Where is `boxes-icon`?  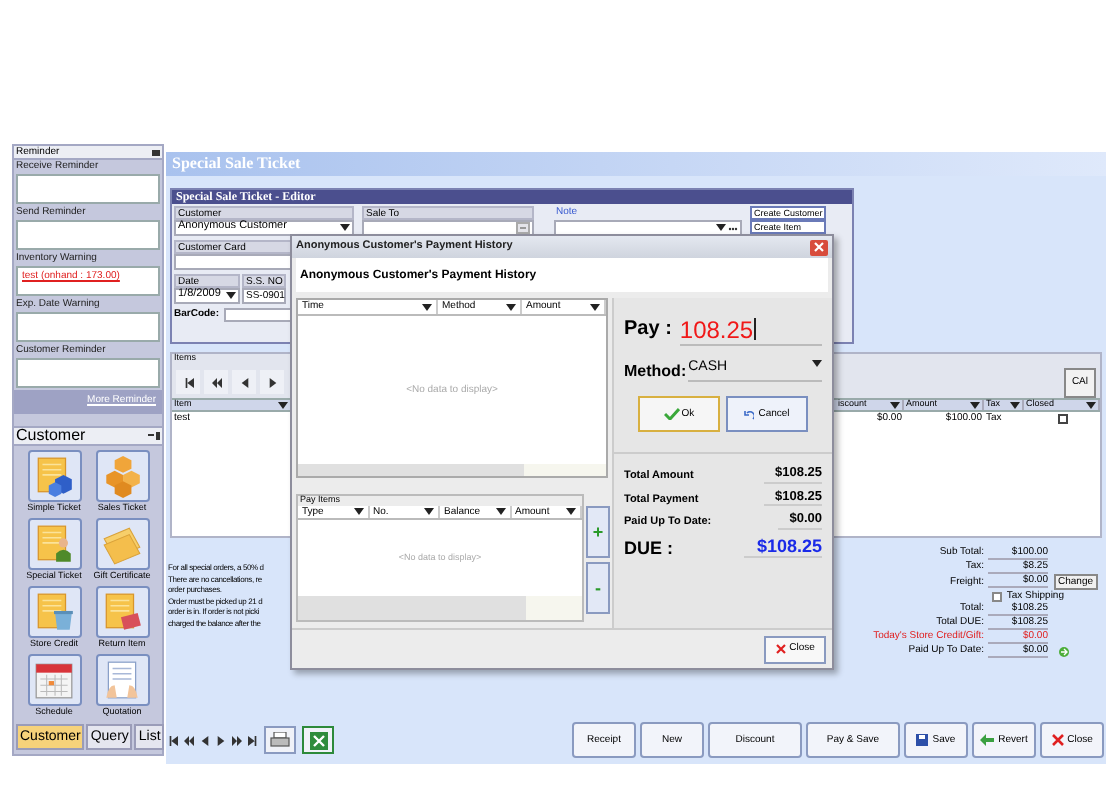 boxes-icon is located at coordinates (122, 476).